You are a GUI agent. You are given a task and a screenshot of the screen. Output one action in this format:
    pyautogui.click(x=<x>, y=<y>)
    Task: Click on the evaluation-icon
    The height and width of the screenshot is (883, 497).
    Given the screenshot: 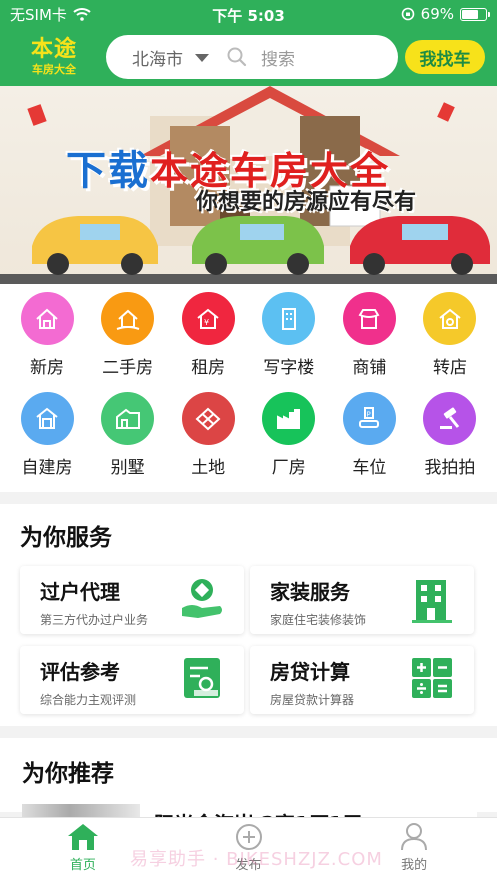 What is the action you would take?
    pyautogui.click(x=202, y=678)
    